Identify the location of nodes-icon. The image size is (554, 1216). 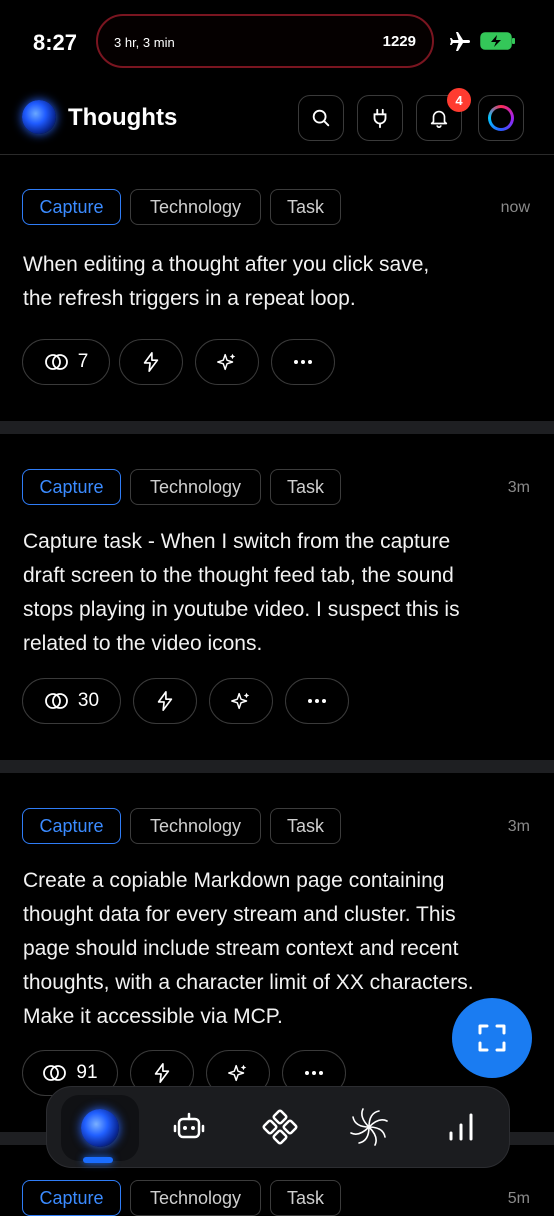
(280, 1127).